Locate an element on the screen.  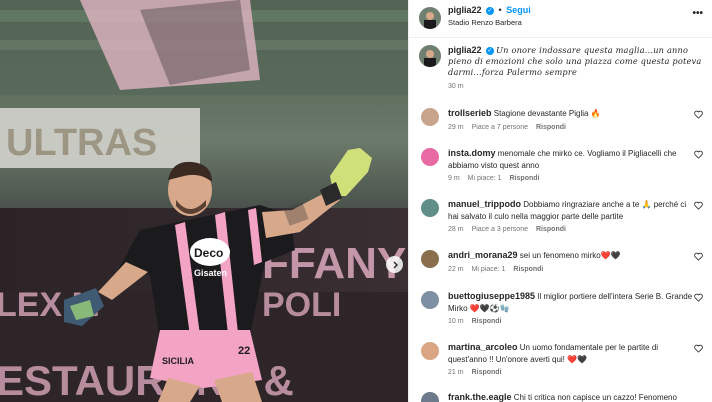
comment-time: 28 m is located at coordinates (456, 229).